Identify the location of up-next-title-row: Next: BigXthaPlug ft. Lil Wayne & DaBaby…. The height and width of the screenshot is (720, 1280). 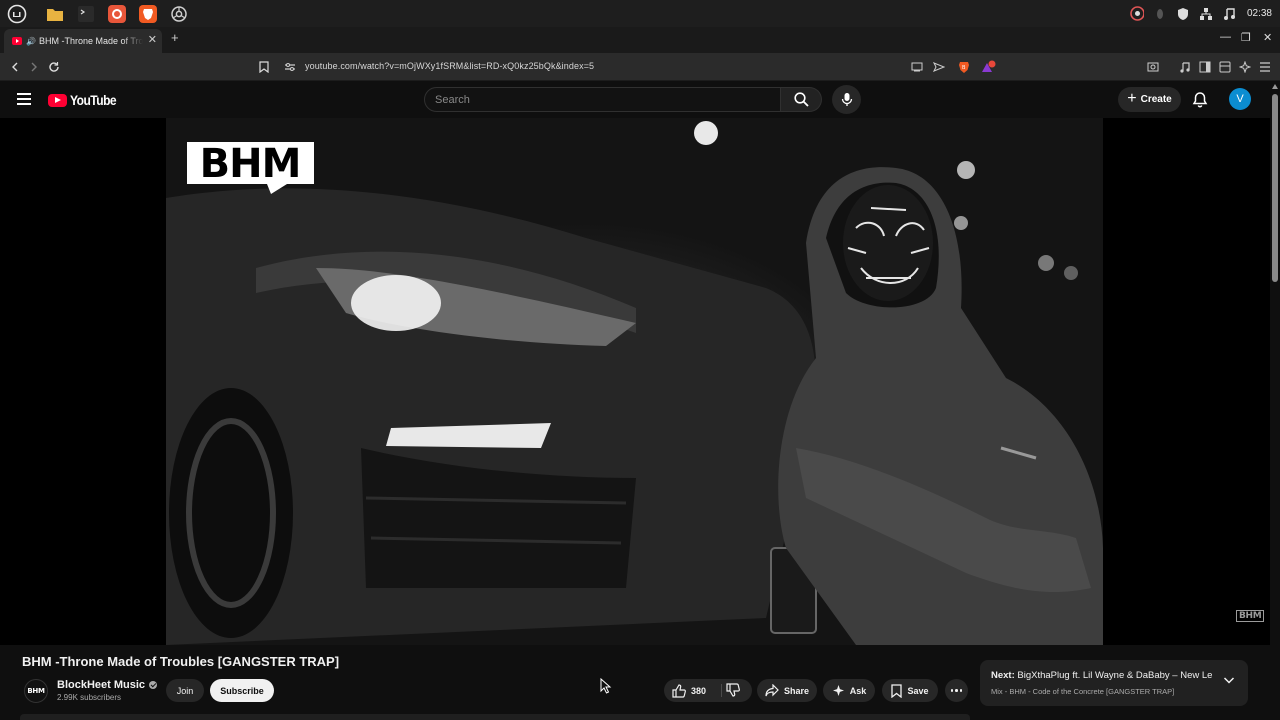
(1102, 675).